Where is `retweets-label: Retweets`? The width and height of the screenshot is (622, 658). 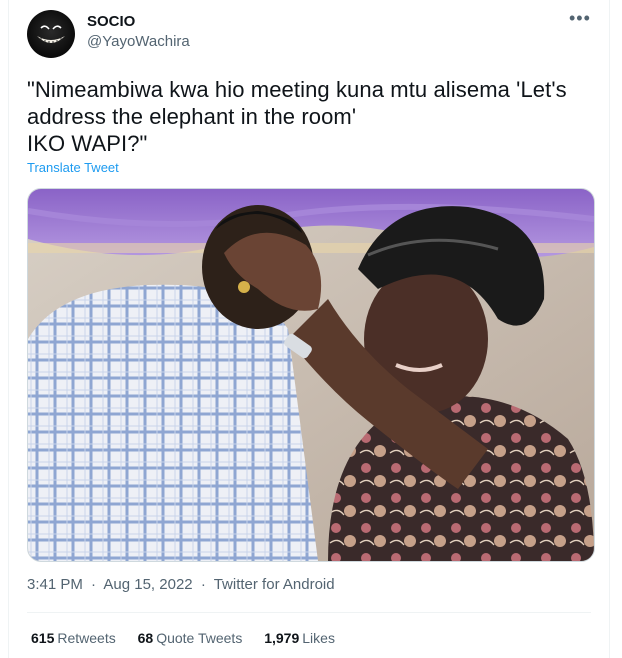
retweets-label: Retweets is located at coordinates (86, 638).